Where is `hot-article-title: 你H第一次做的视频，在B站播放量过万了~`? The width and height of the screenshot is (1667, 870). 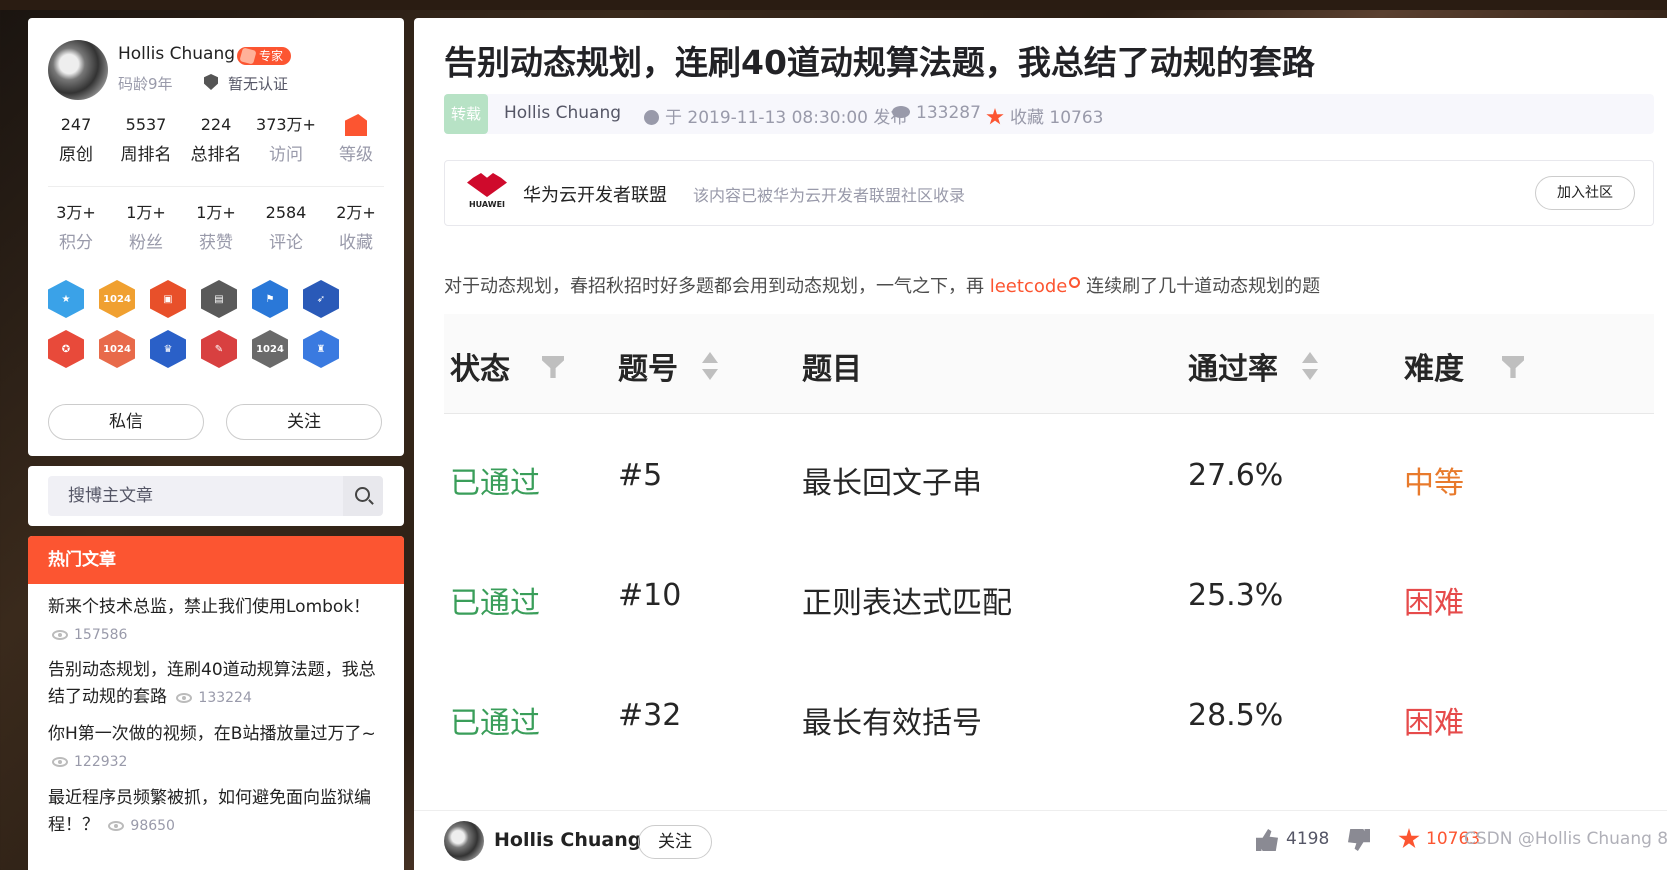
hot-article-title: 你H第一次做的视频，在B站播放量过万了~ is located at coordinates (212, 734).